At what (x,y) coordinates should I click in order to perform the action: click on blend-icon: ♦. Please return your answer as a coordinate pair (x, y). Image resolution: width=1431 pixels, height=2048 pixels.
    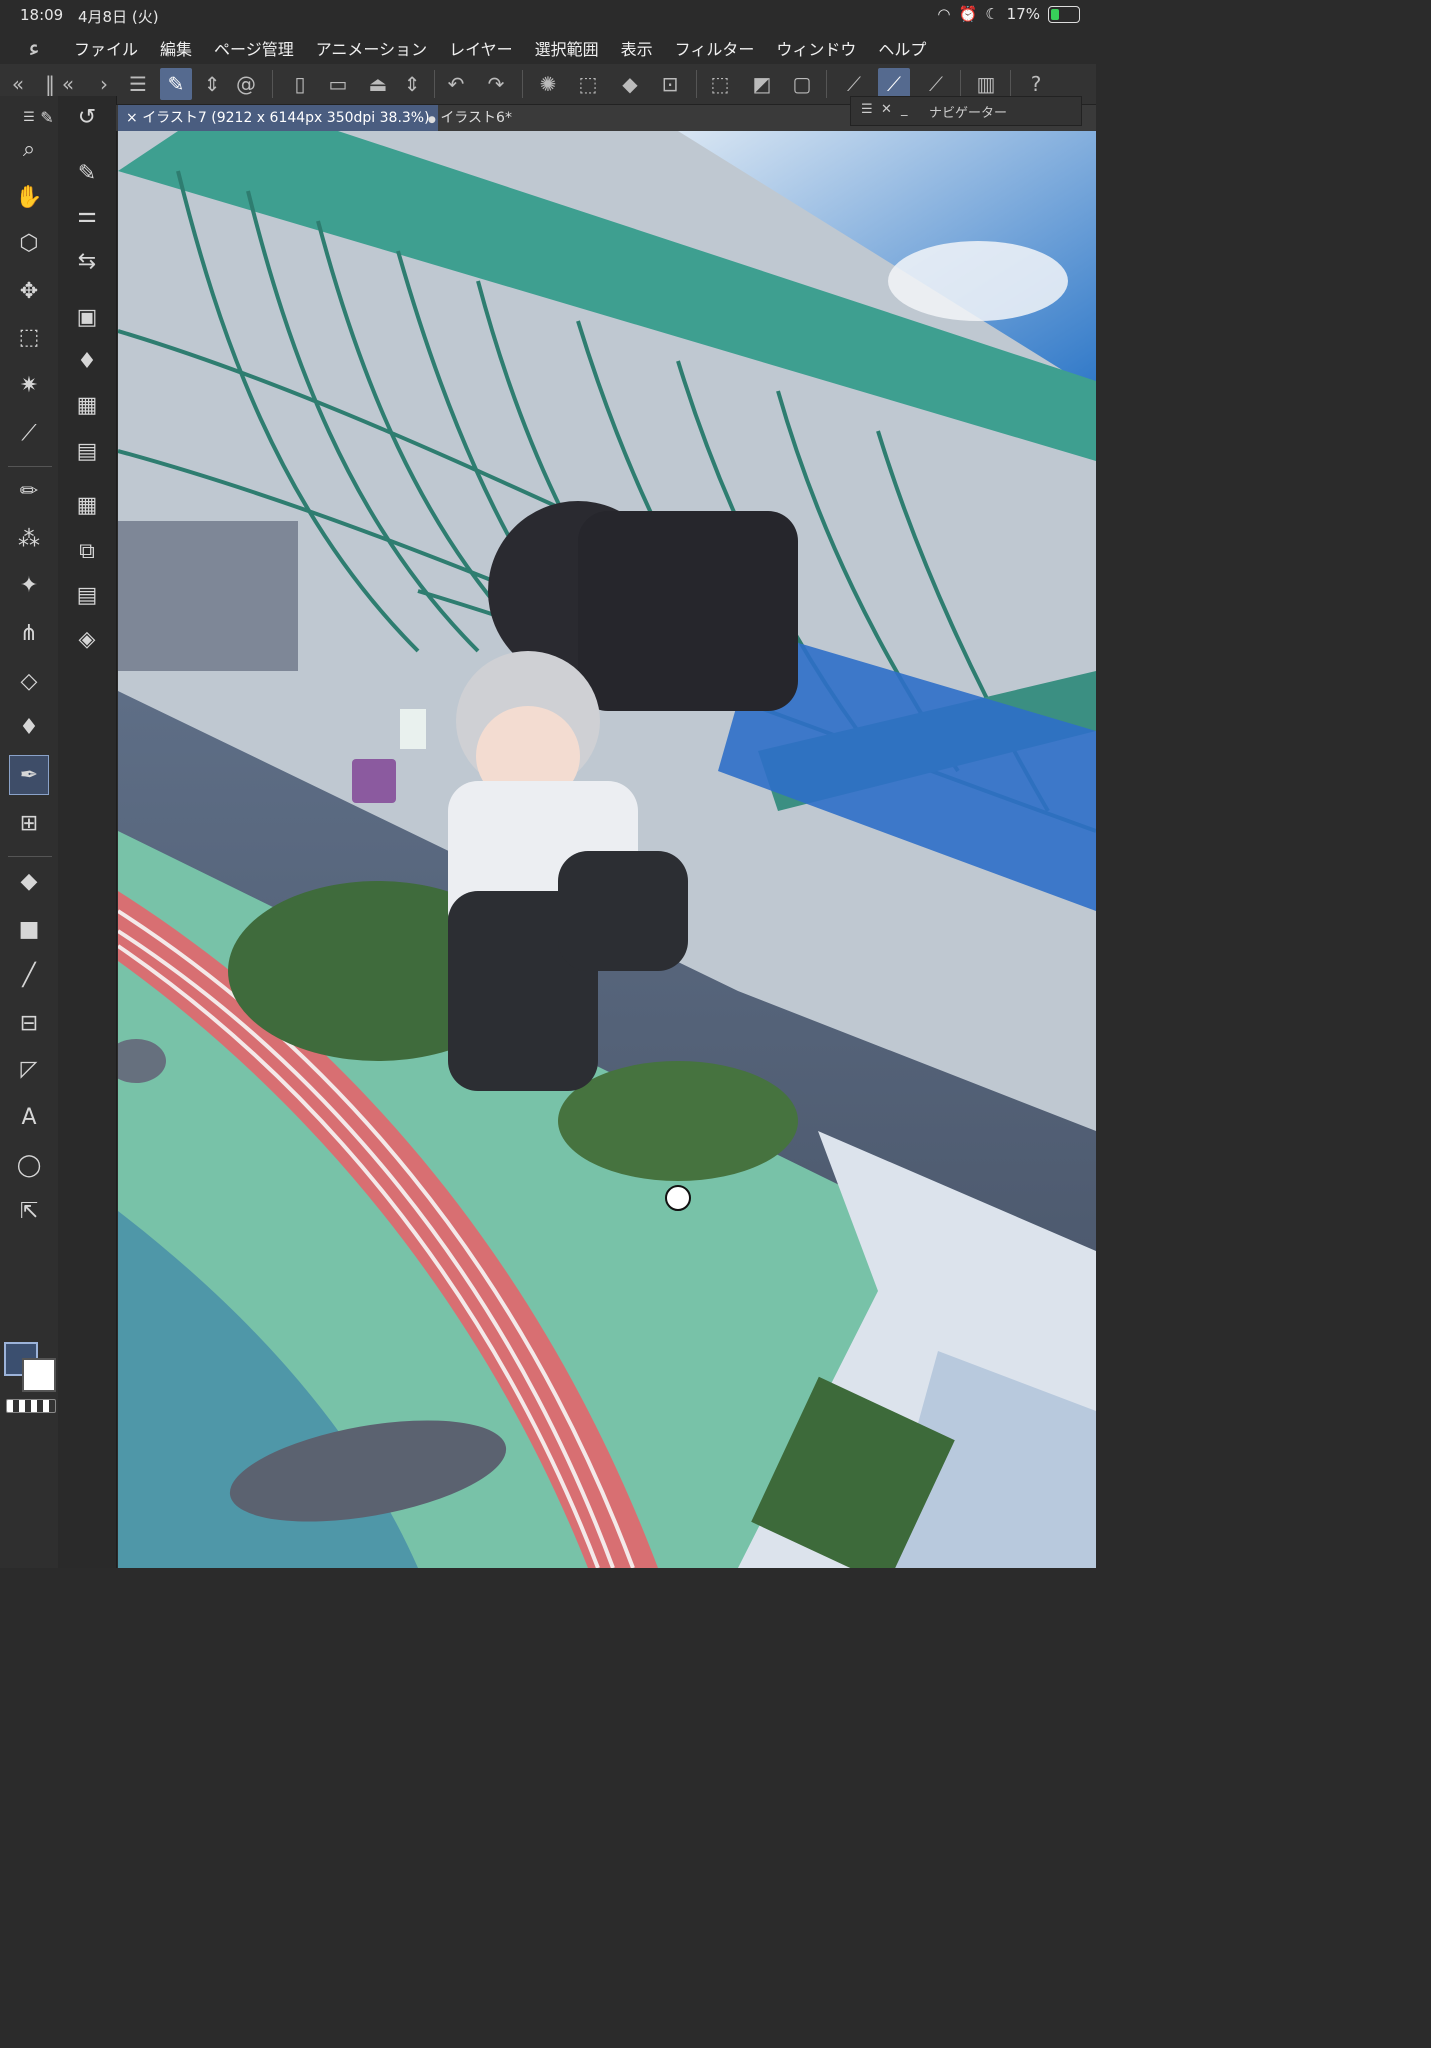
    Looking at the image, I should click on (29, 727).